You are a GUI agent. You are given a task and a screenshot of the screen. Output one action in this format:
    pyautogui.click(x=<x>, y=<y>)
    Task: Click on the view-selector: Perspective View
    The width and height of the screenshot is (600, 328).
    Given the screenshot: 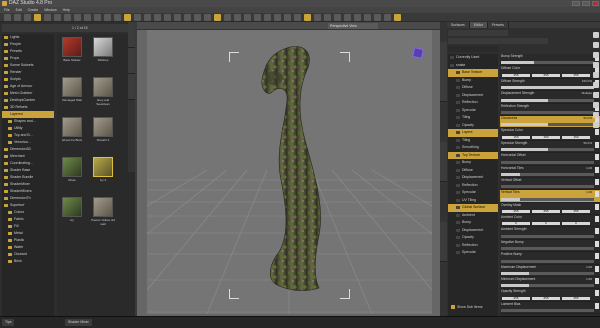 What is the action you would take?
    pyautogui.click(x=353, y=26)
    